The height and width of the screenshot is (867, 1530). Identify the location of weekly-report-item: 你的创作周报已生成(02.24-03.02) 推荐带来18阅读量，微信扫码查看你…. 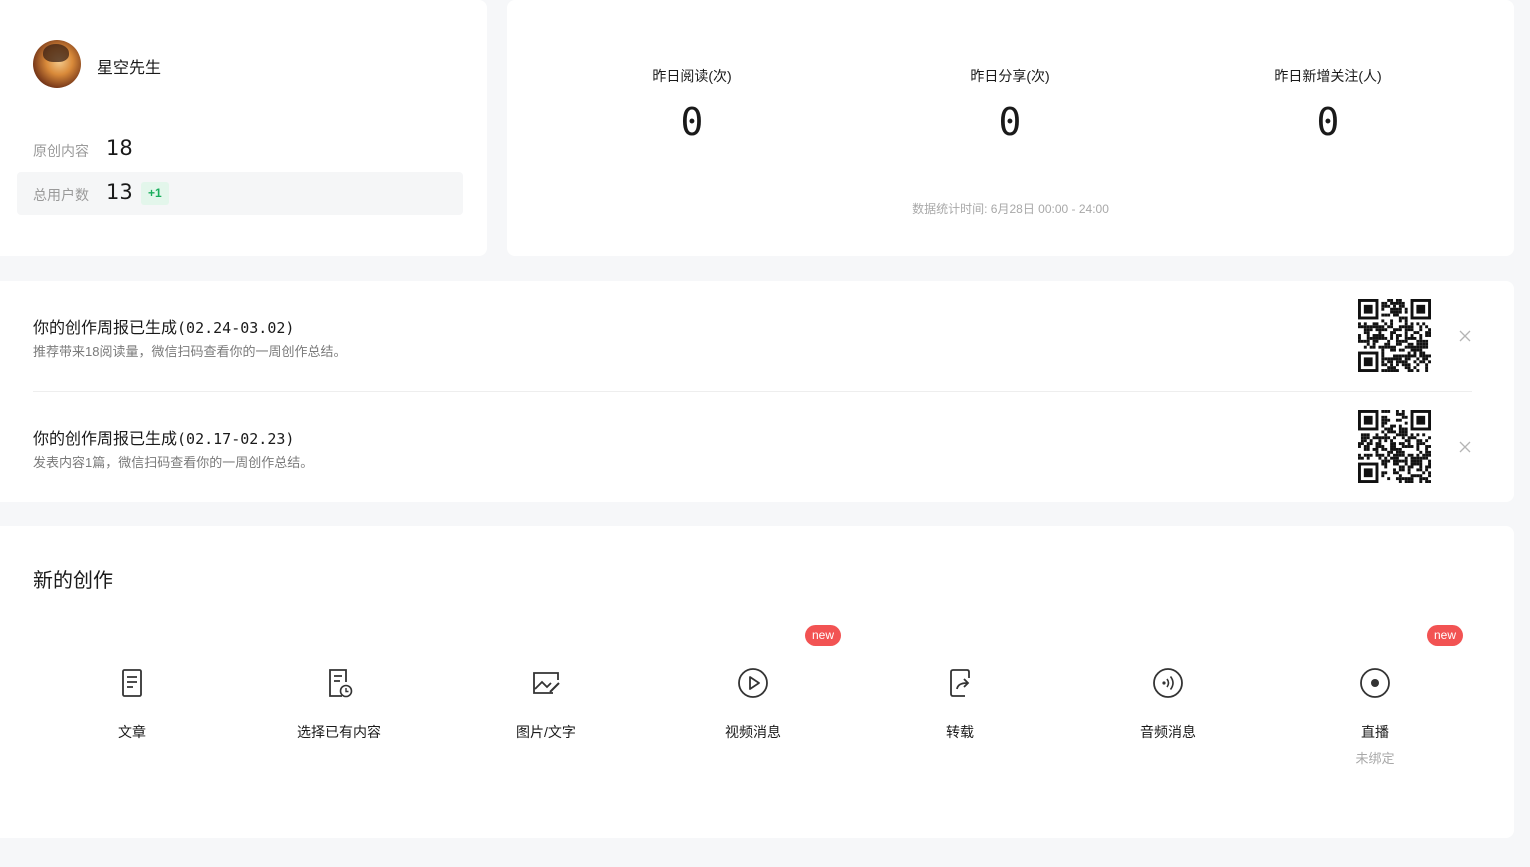
(752, 336).